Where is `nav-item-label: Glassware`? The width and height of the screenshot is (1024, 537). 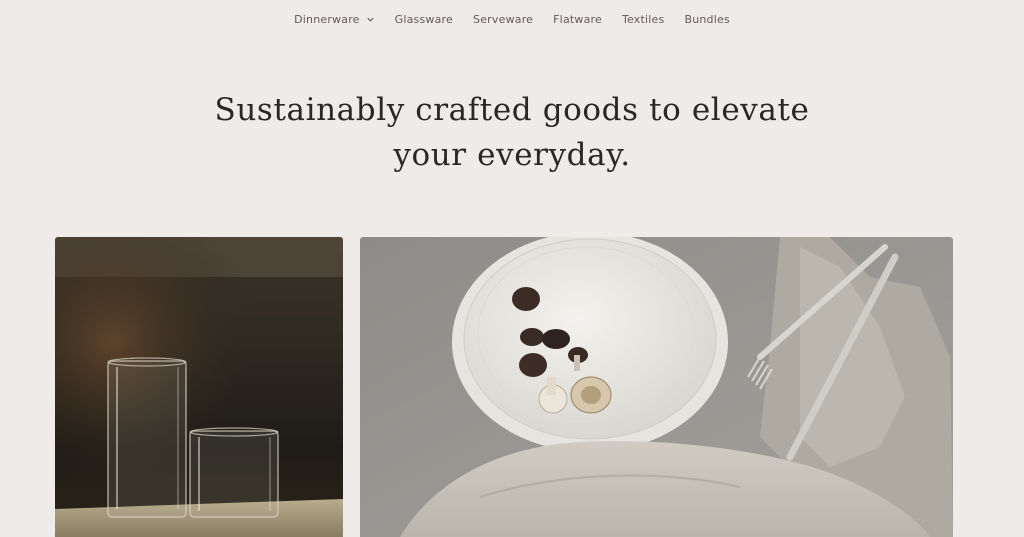 nav-item-label: Glassware is located at coordinates (424, 19).